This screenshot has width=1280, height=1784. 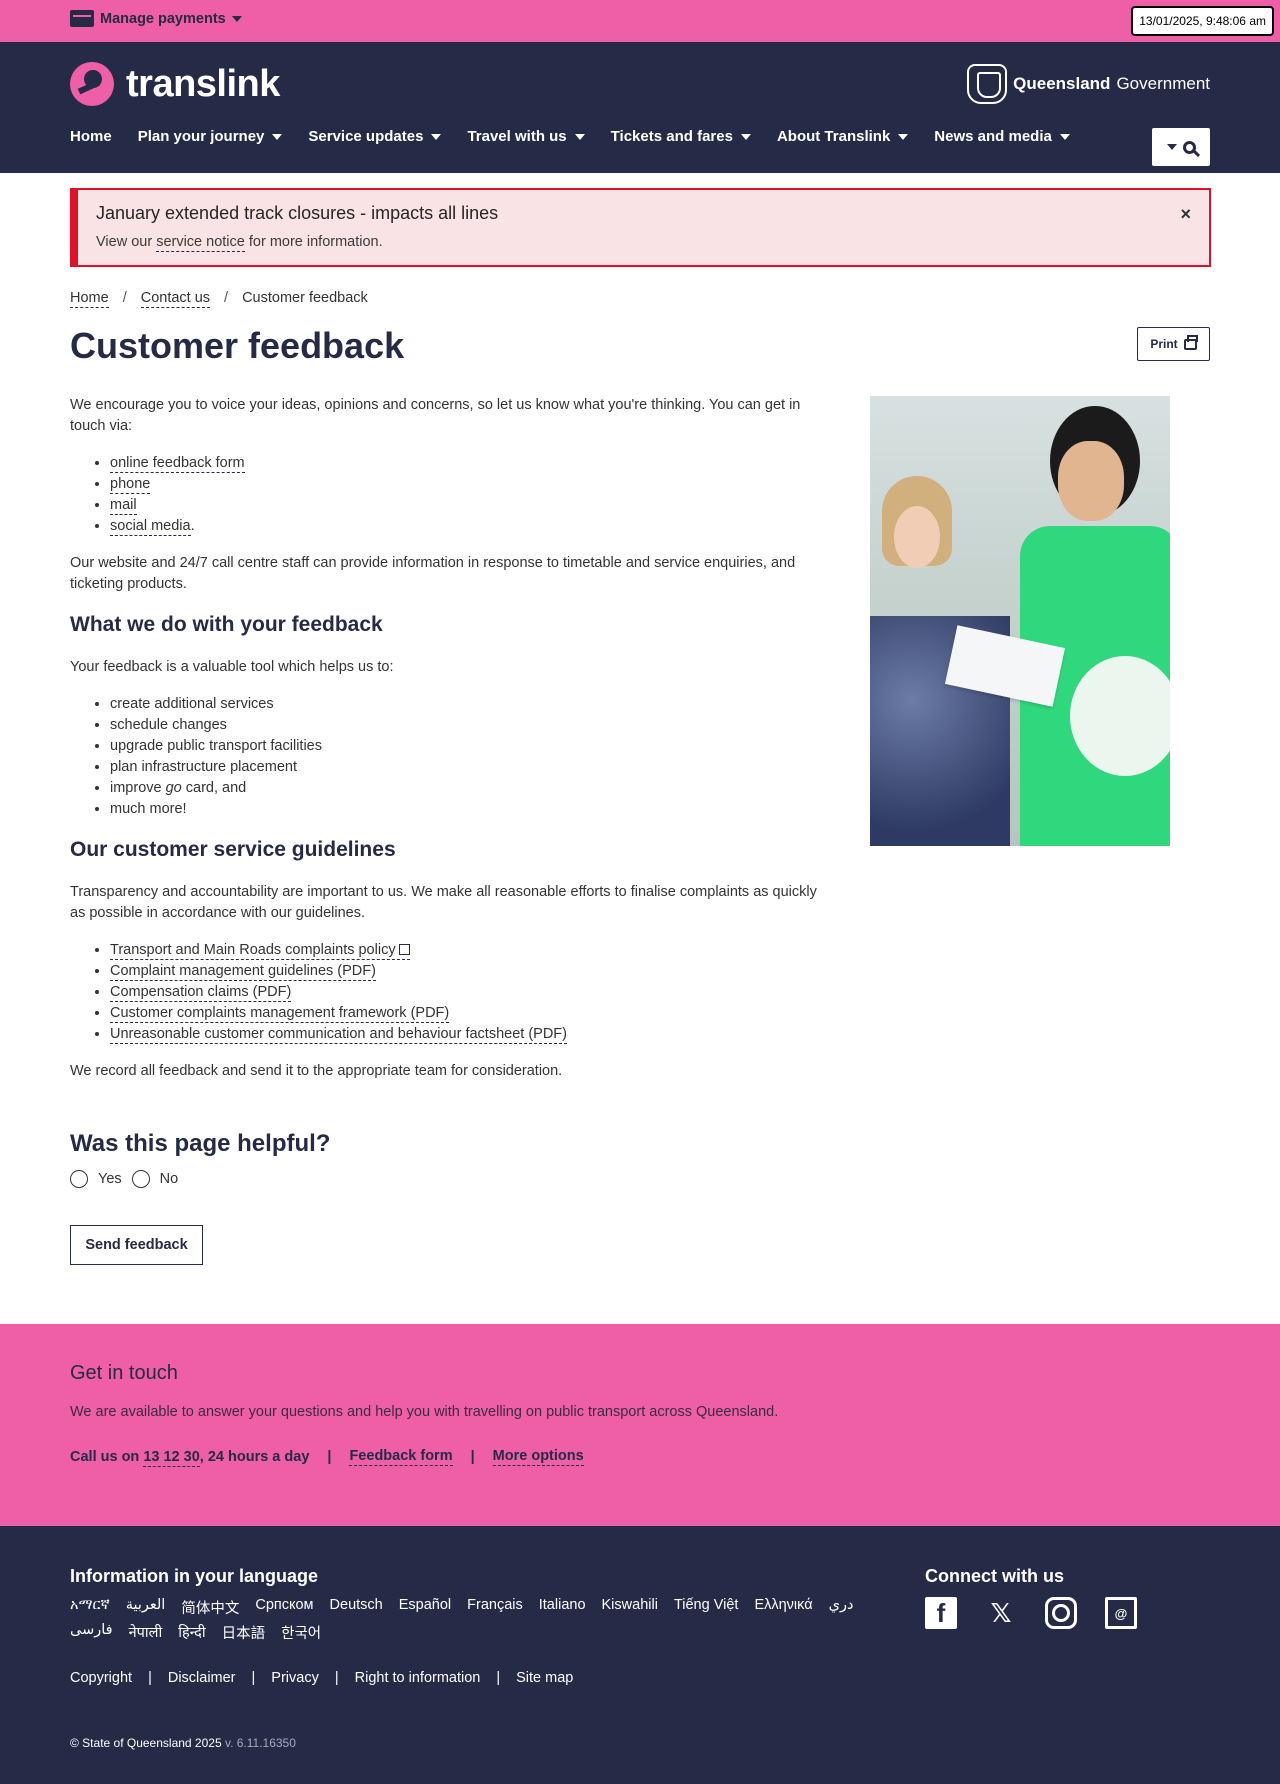 I want to click on breadcrumb-contact-us: Contact us, so click(x=175, y=299).